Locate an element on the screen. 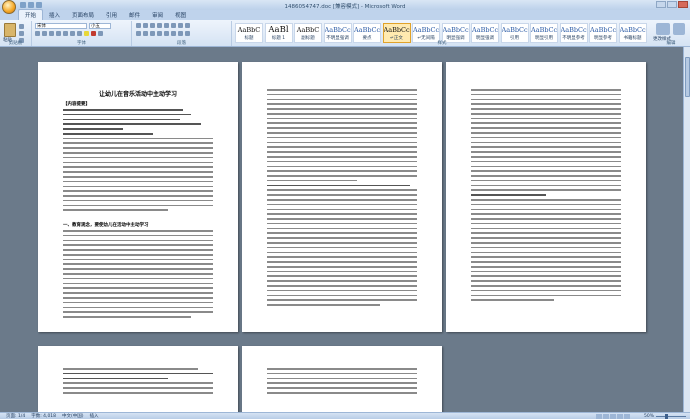  change-styles-icon is located at coordinates (663, 29).